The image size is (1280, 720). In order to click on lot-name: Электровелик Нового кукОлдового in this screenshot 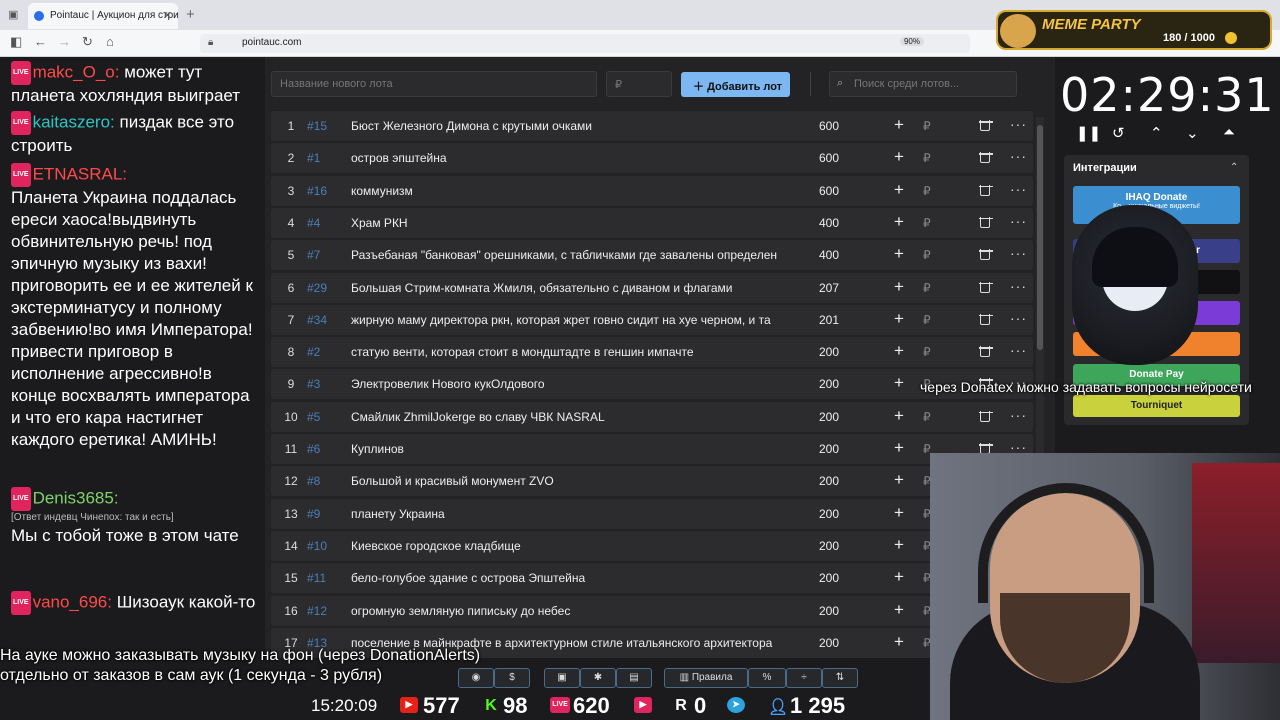, I will do `click(571, 384)`.